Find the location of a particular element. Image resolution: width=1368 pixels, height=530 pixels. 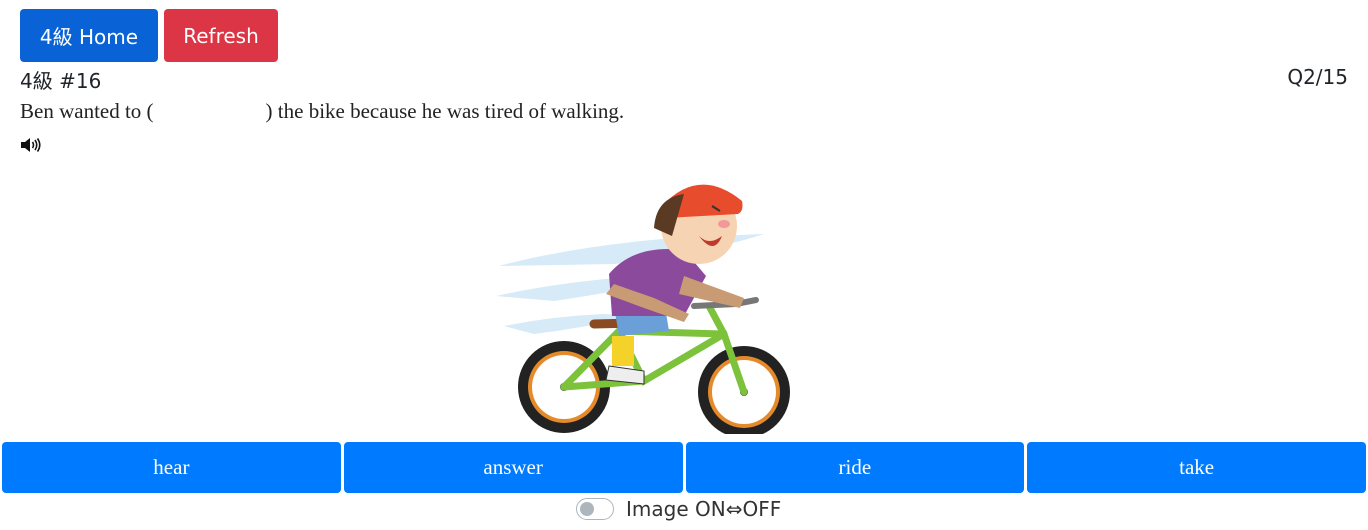

choice-hear: hear is located at coordinates (171, 467).